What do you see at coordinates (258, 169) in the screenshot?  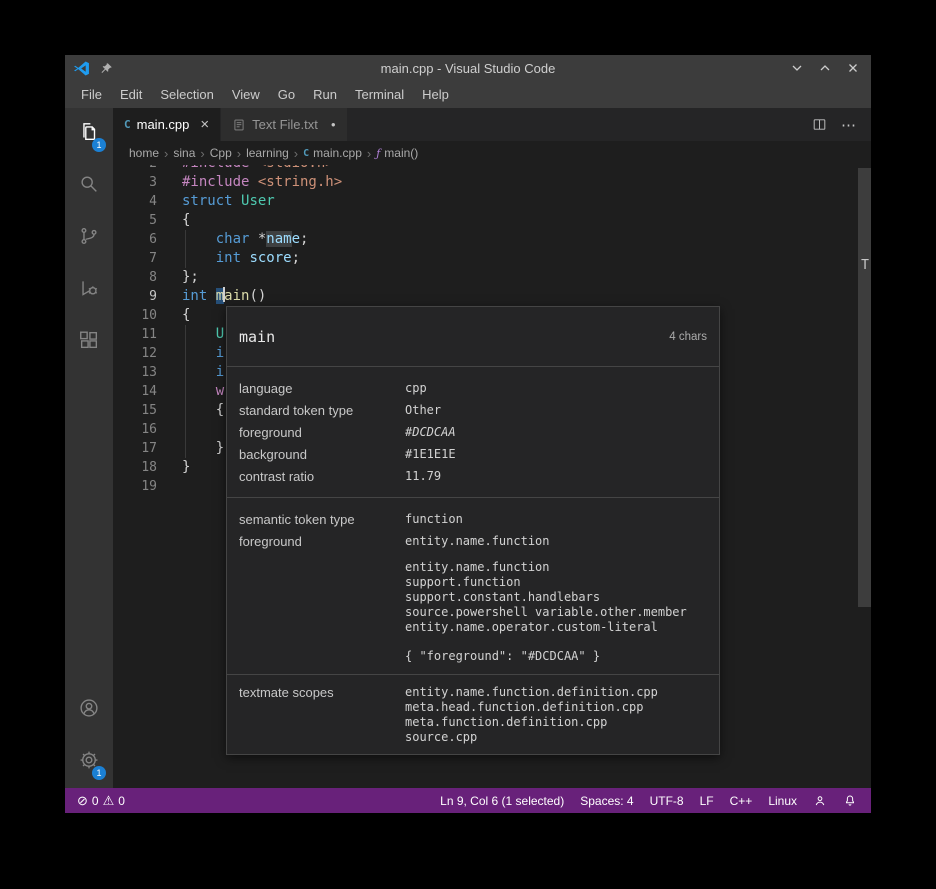 I see `code-text: #include <stdio.h>` at bounding box center [258, 169].